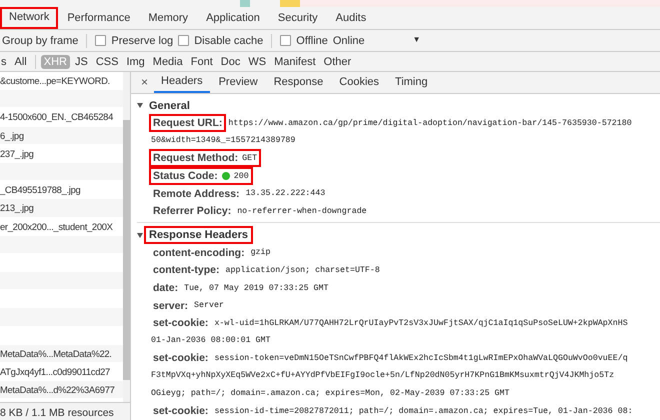  I want to click on header-value: application/json; charset=UTF-8, so click(303, 270).